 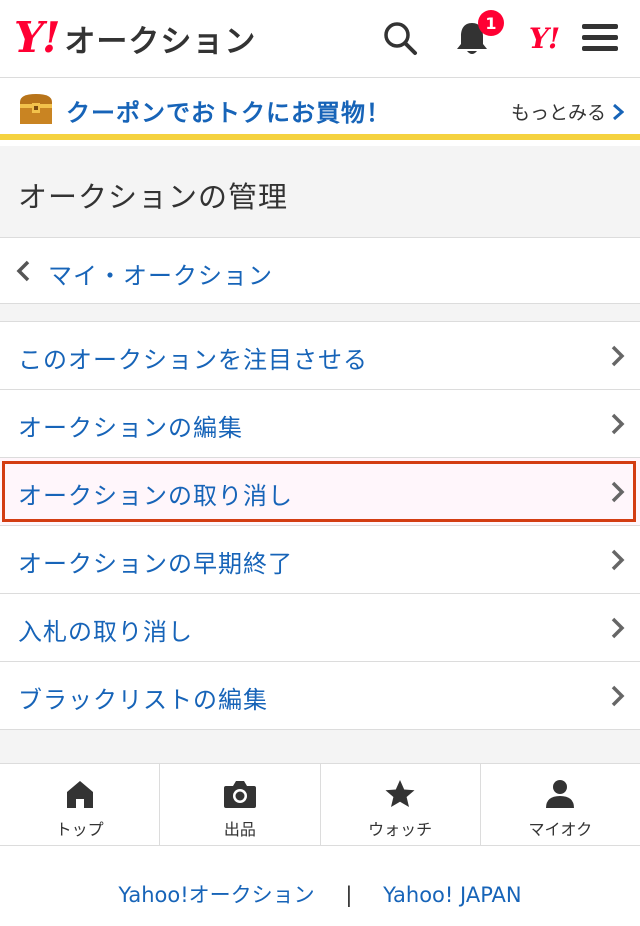 I want to click on page-footer: Yahoo!オークション | Yahoo! JAPAN, so click(x=320, y=886).